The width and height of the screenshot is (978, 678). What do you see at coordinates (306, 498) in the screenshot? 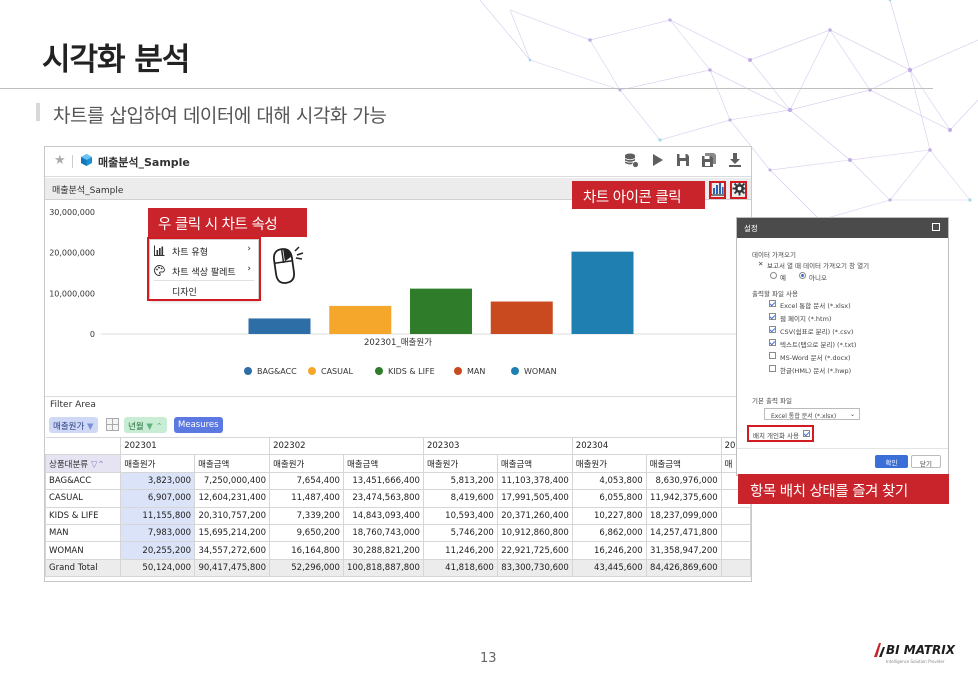
I see `table-cell: 11,487,400` at bounding box center [306, 498].